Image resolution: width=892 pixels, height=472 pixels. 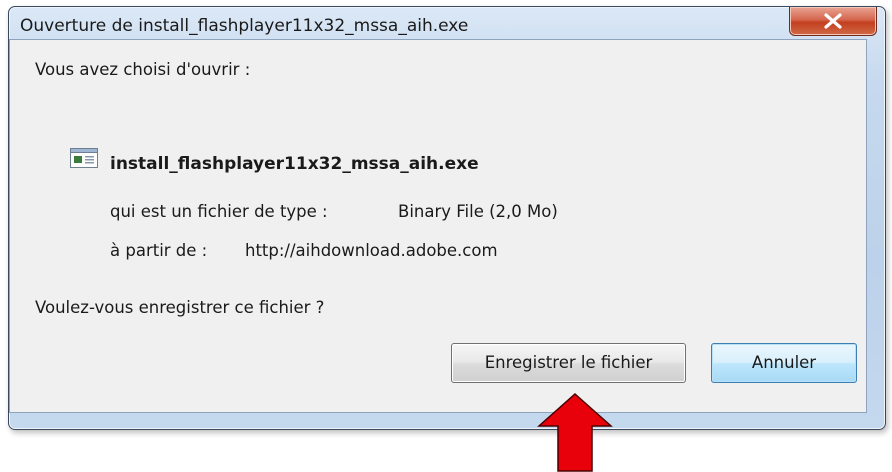 What do you see at coordinates (568, 363) in the screenshot?
I see `save-file-button: Enregistrer le fichier` at bounding box center [568, 363].